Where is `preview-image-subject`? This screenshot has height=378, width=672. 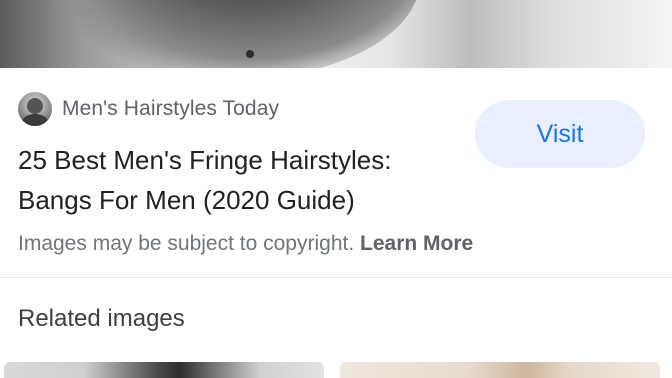 preview-image-subject is located at coordinates (230, 34).